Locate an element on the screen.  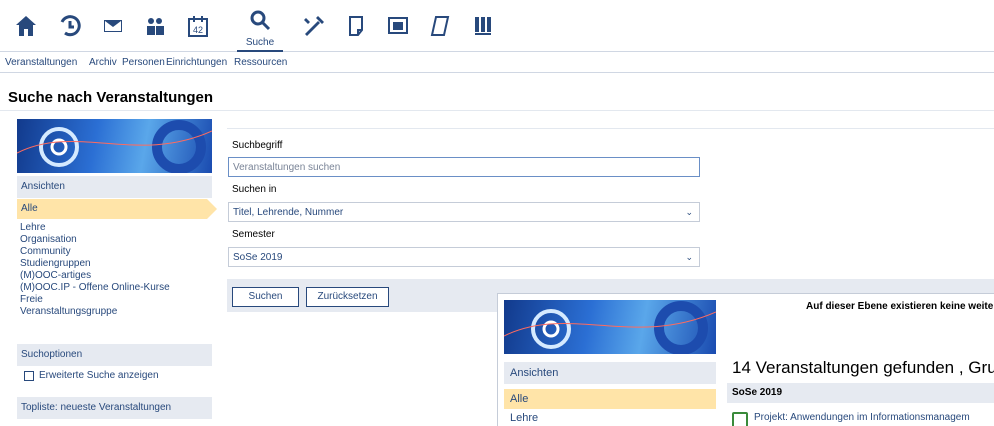
search-term-label: Suchbegriff is located at coordinates (257, 145).